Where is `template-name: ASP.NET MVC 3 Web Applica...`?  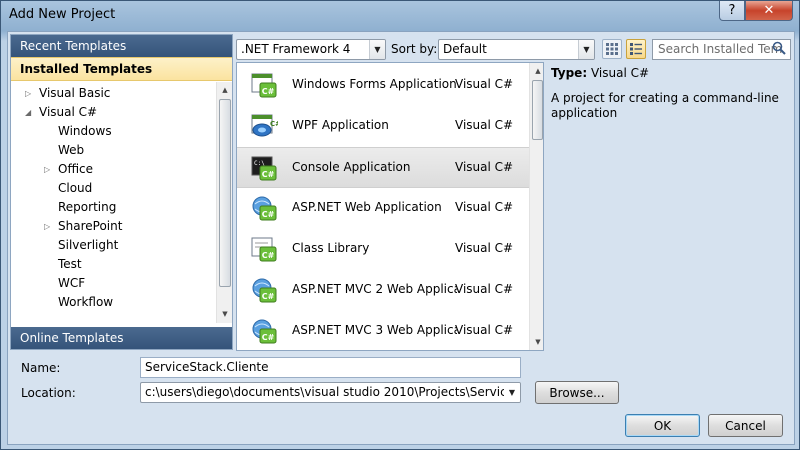 template-name: ASP.NET MVC 3 Web Applica... is located at coordinates (374, 330).